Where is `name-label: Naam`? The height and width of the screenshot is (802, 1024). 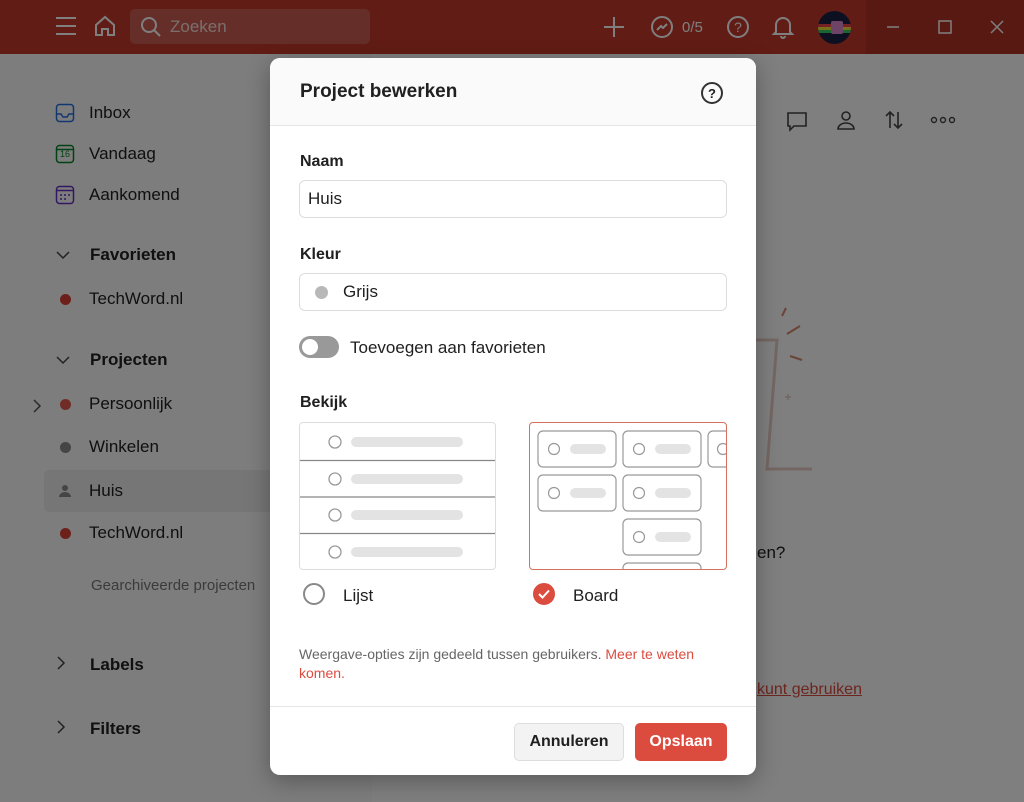 name-label: Naam is located at coordinates (322, 161).